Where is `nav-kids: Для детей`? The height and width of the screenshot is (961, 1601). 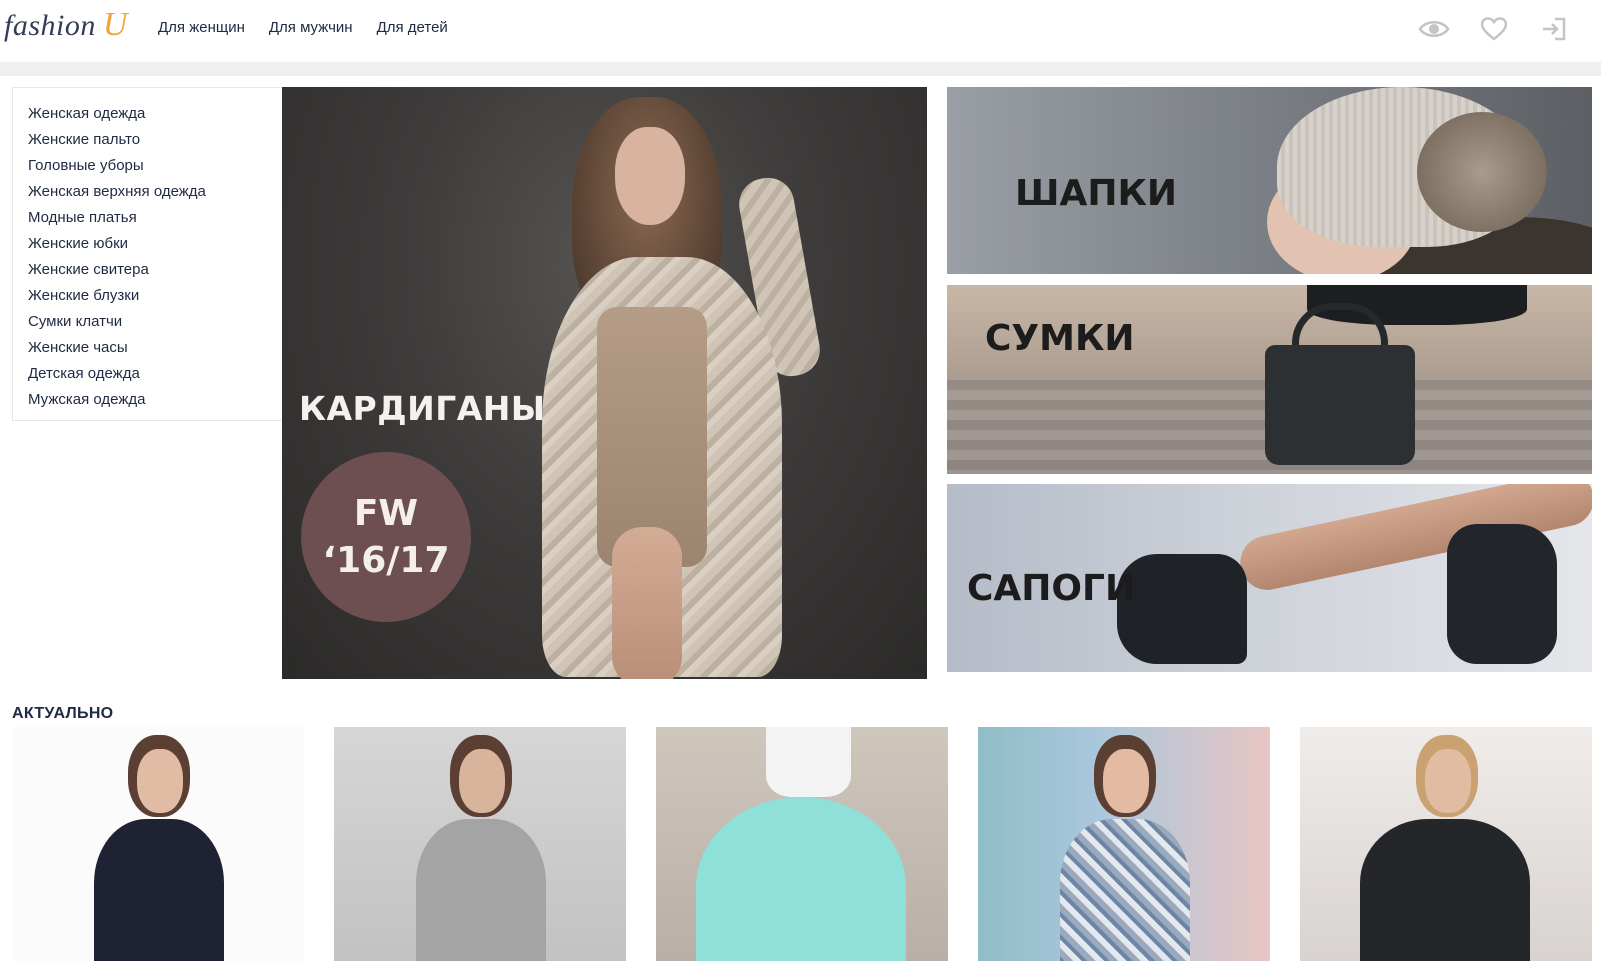
nav-kids: Для детей is located at coordinates (412, 27).